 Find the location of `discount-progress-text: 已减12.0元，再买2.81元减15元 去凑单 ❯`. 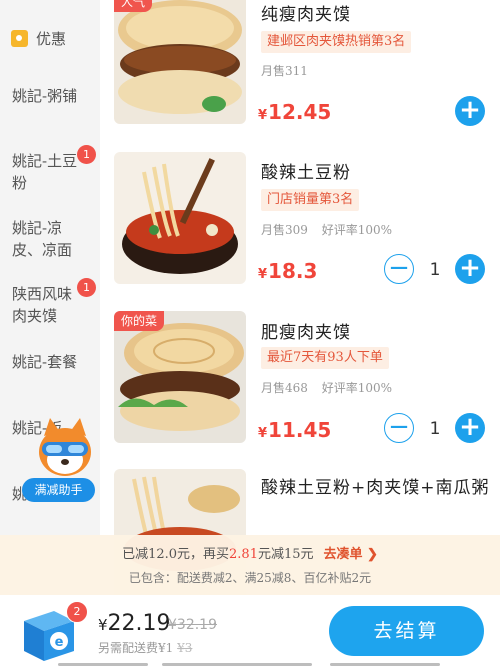

discount-progress-text: 已减12.0元，再买2.81元减15元 去凑单 ❯ is located at coordinates (250, 552).